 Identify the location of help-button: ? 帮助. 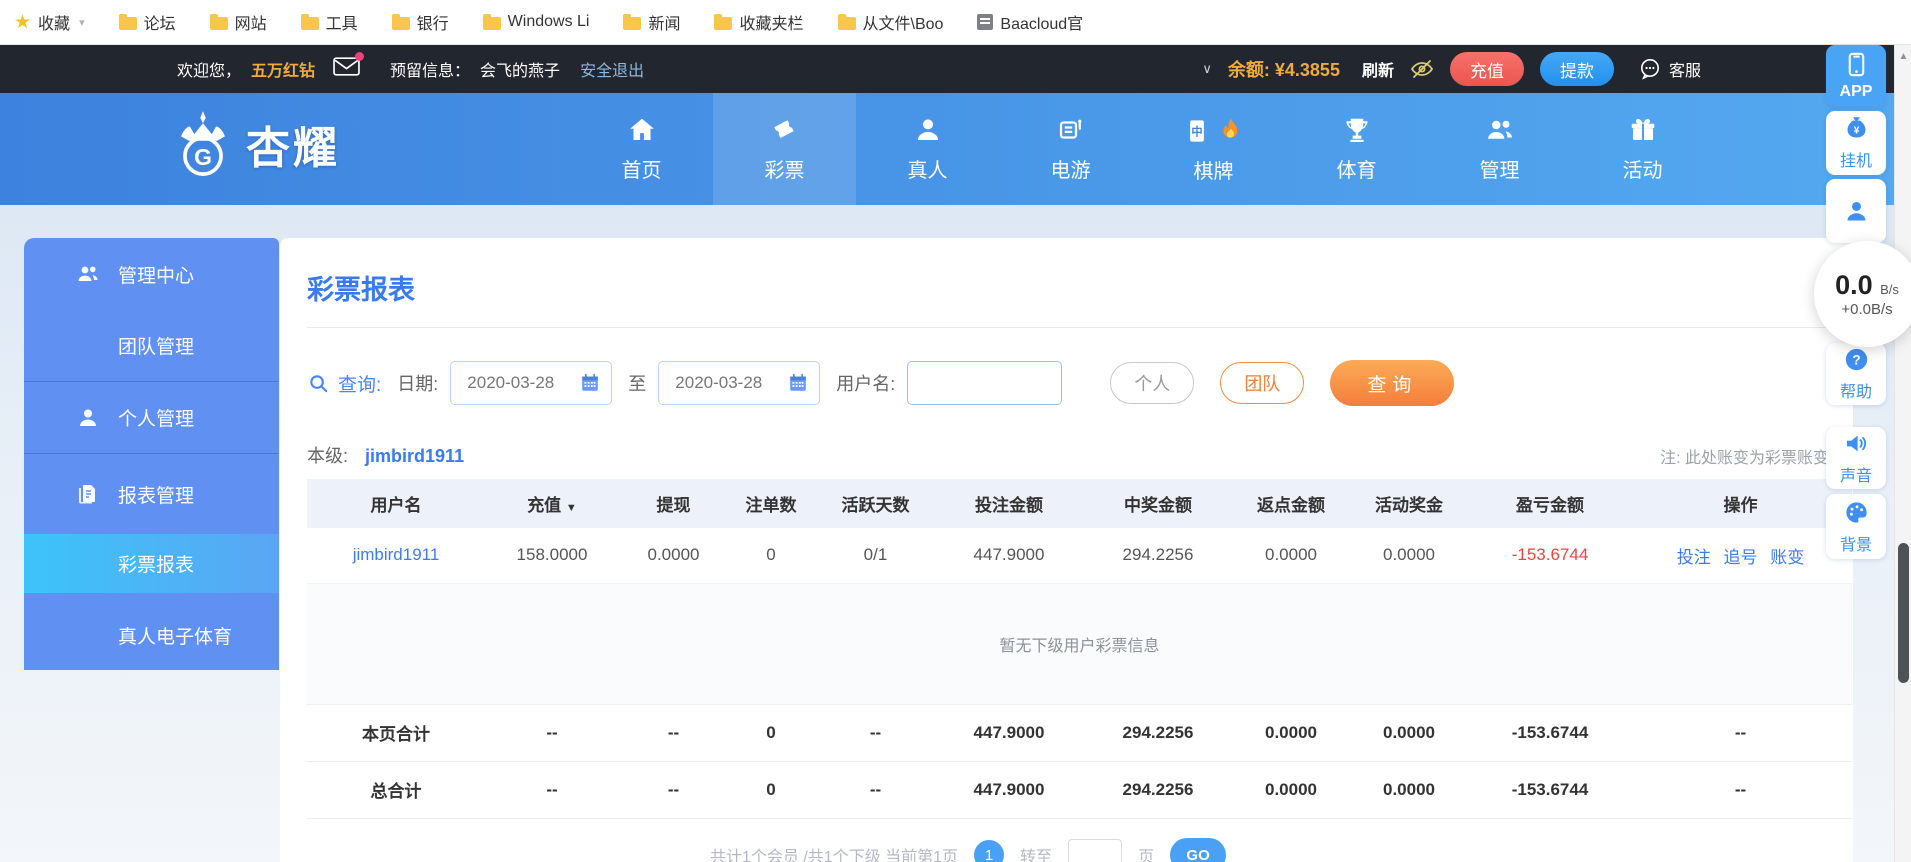
(1856, 374).